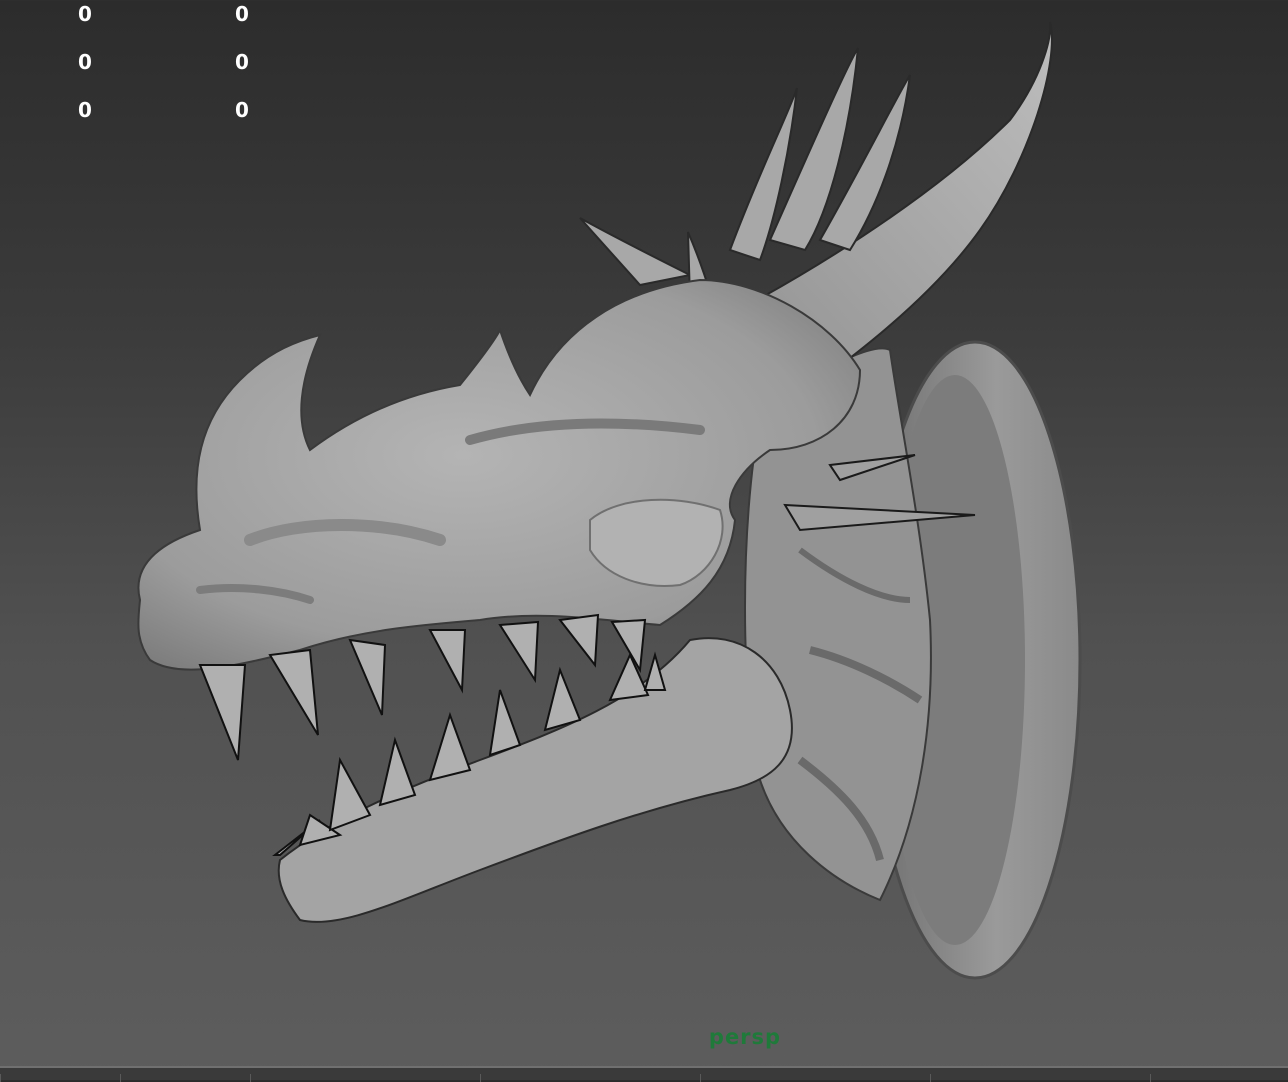 This screenshot has height=1082, width=1288. I want to click on viewport-bottom-bar, so click(644, 1074).